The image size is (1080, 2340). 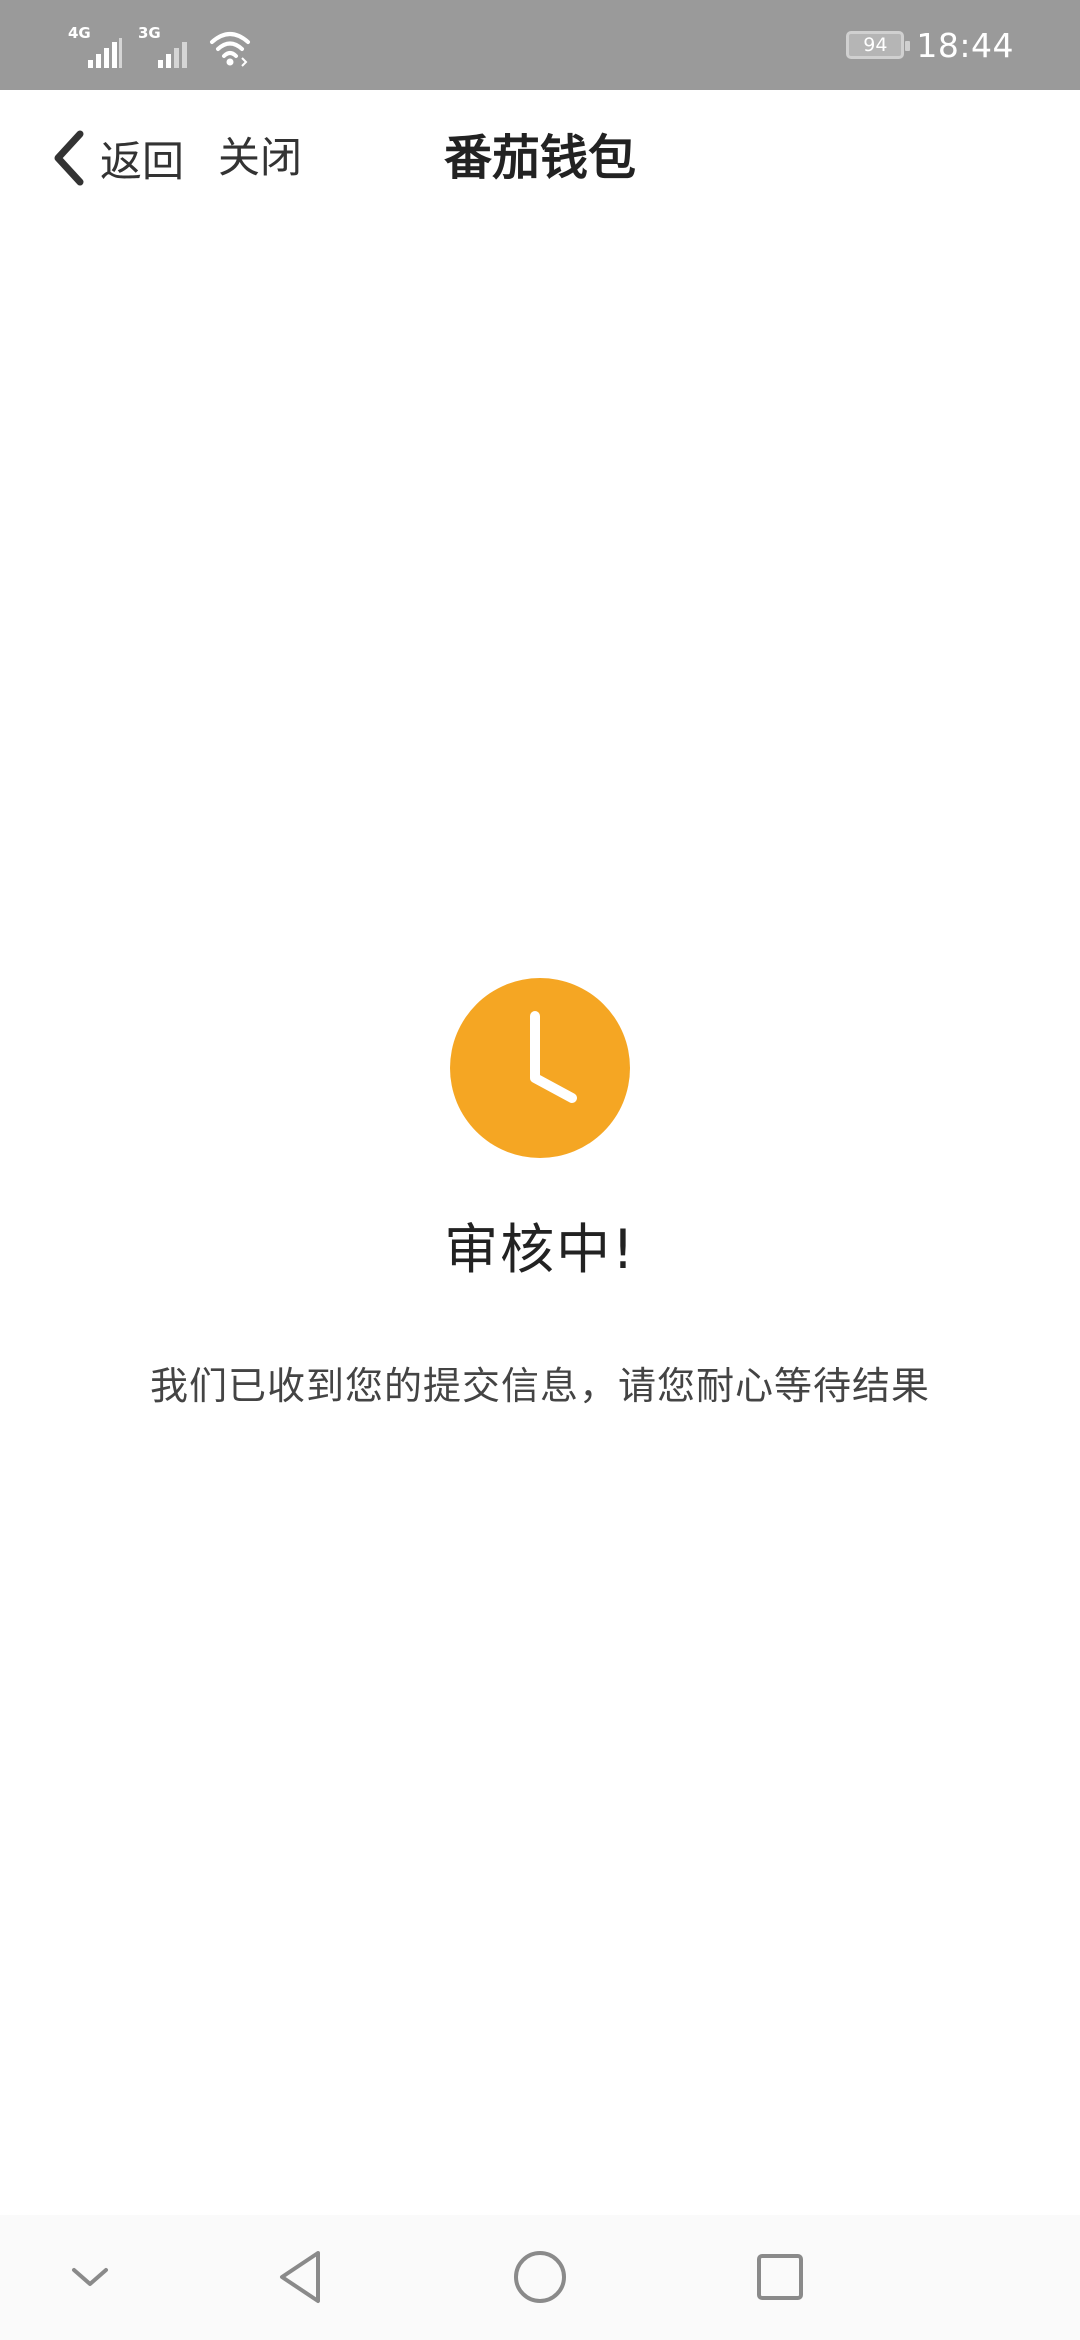 I want to click on signal-4g-icon: 4G, so click(x=96, y=47).